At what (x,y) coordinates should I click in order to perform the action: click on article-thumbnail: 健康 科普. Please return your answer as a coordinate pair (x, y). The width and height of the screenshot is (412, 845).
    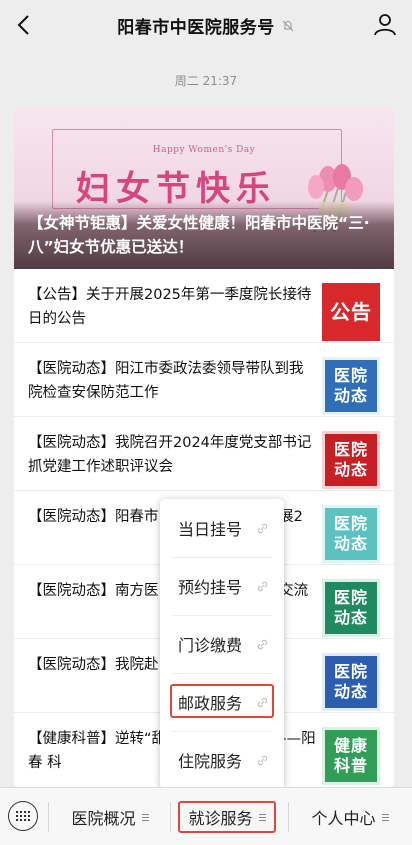
    Looking at the image, I should click on (351, 756).